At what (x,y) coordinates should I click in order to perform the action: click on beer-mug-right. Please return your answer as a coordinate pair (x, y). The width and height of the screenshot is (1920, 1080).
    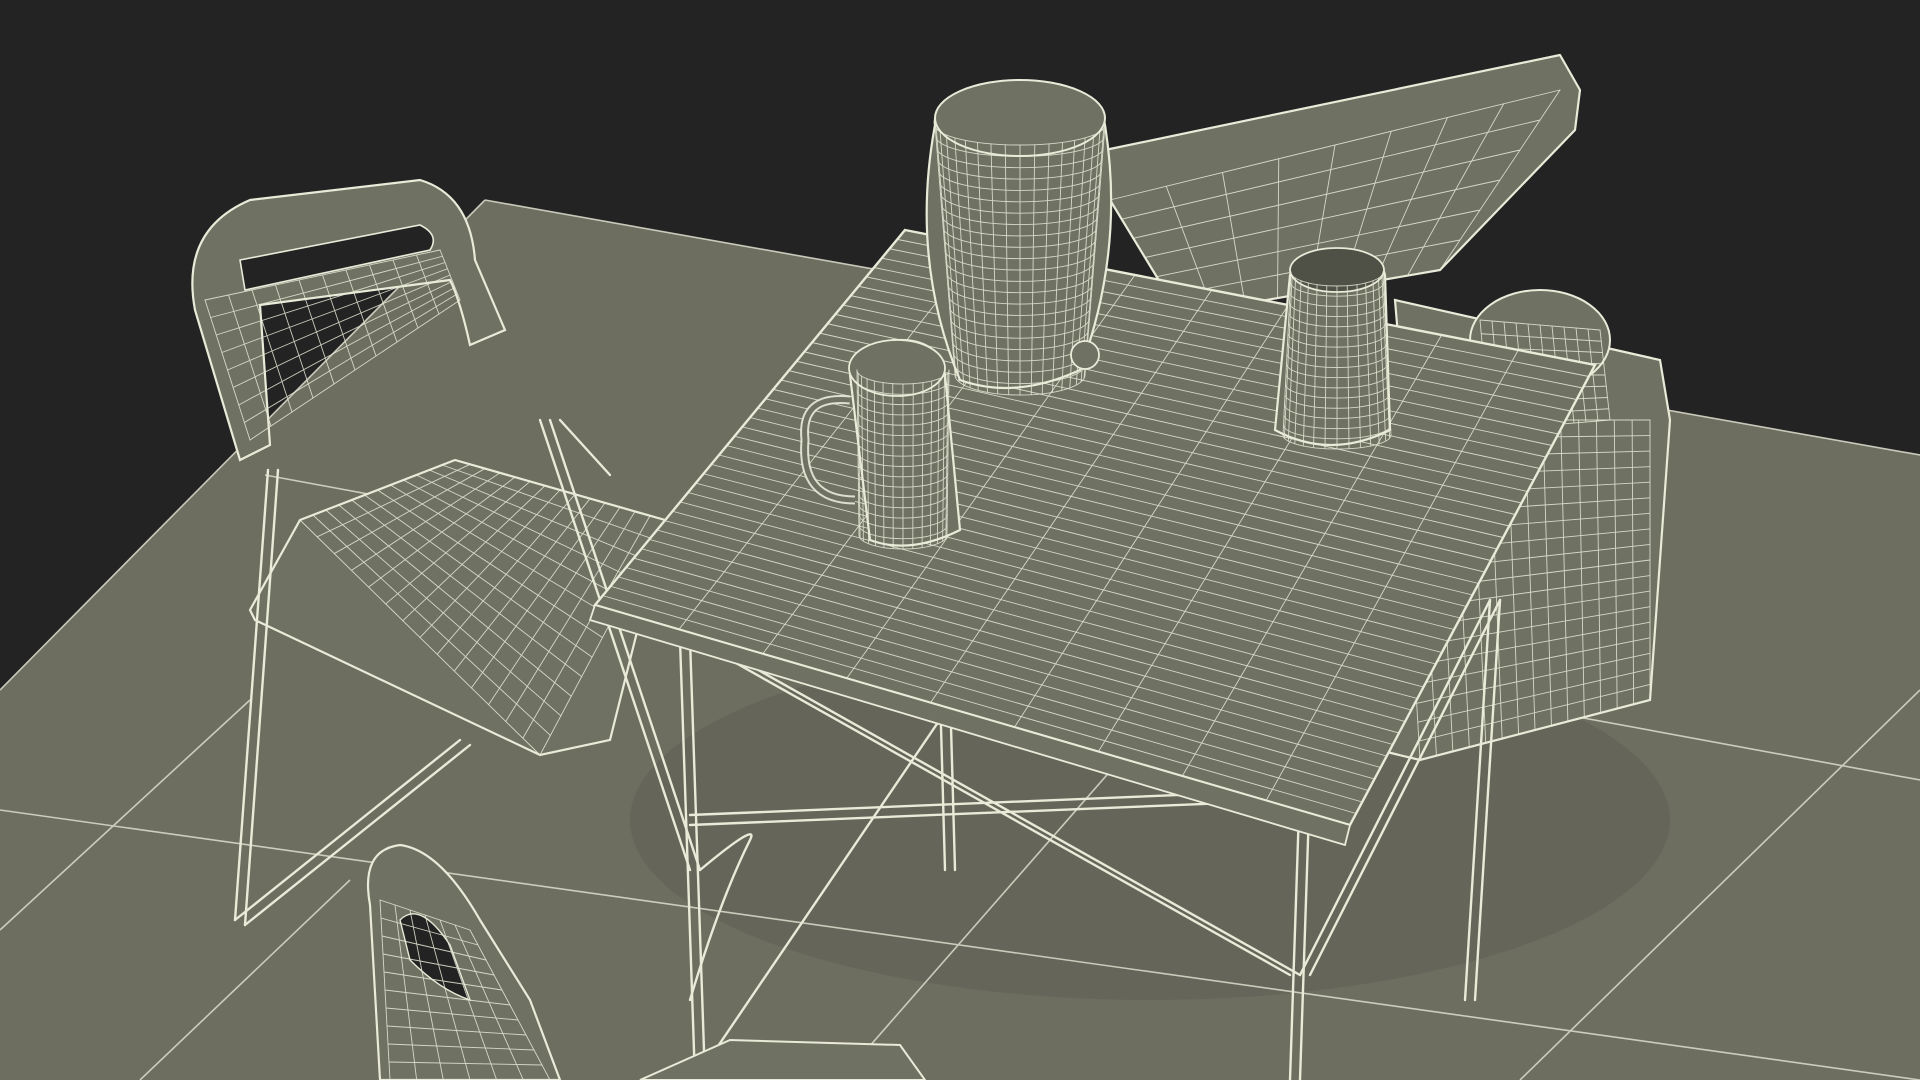
    Looking at the image, I should click on (1332, 348).